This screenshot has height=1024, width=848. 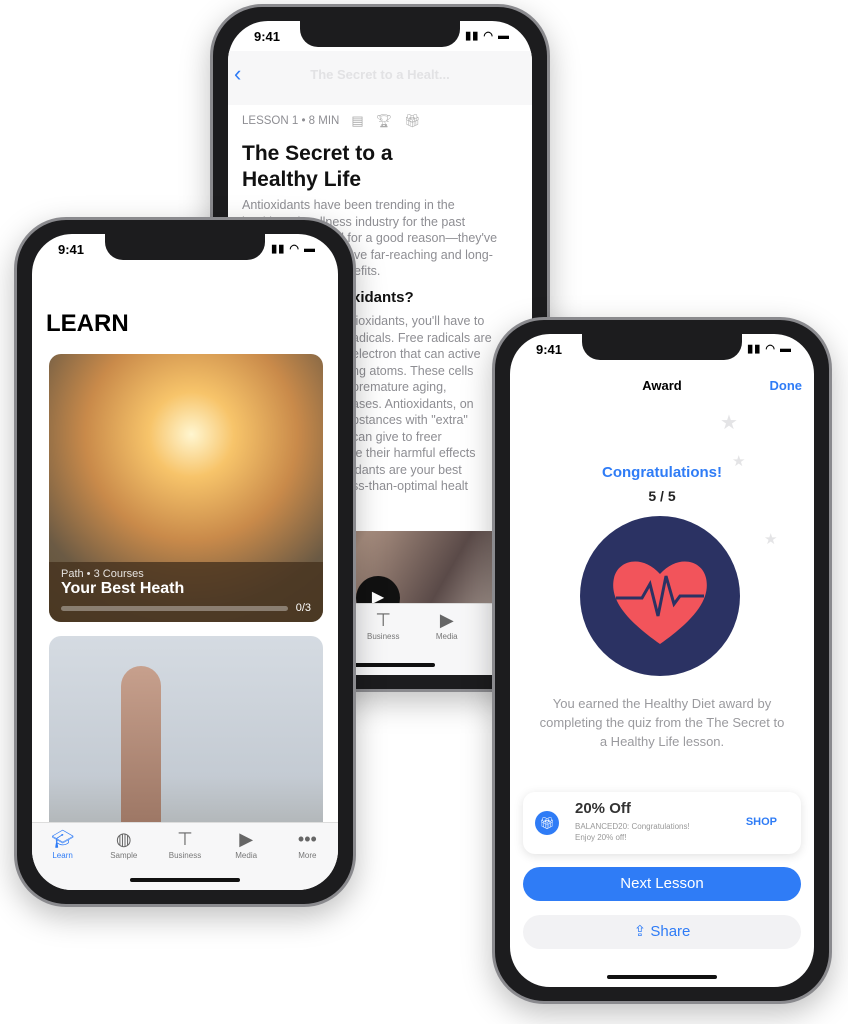 What do you see at coordinates (307, 839) in the screenshot?
I see `more-icon: •••` at bounding box center [307, 839].